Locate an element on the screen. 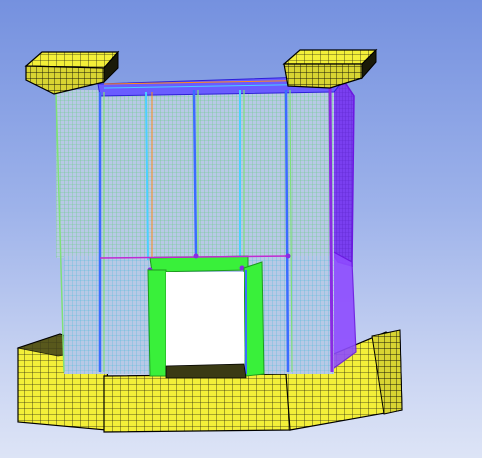 The width and height of the screenshot is (482, 458). doorway-opening is located at coordinates (206, 325).